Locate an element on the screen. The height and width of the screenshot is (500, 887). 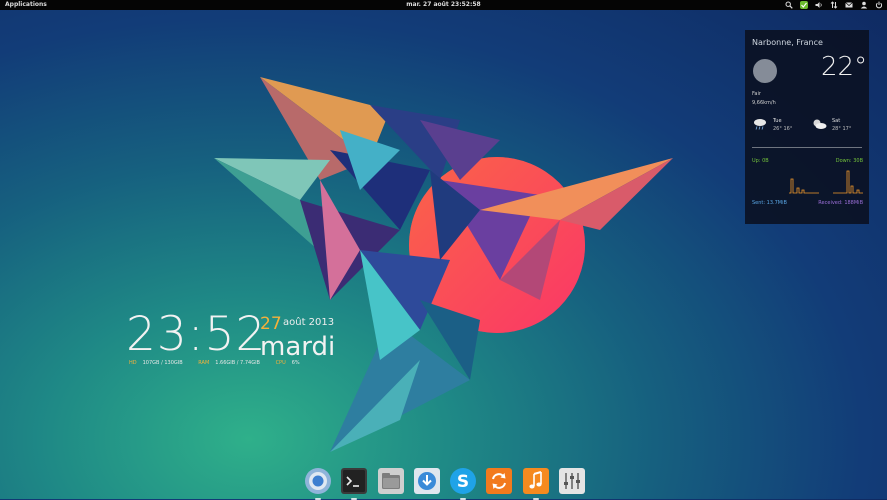
weather-wind: 9,66km/h is located at coordinates (764, 103).